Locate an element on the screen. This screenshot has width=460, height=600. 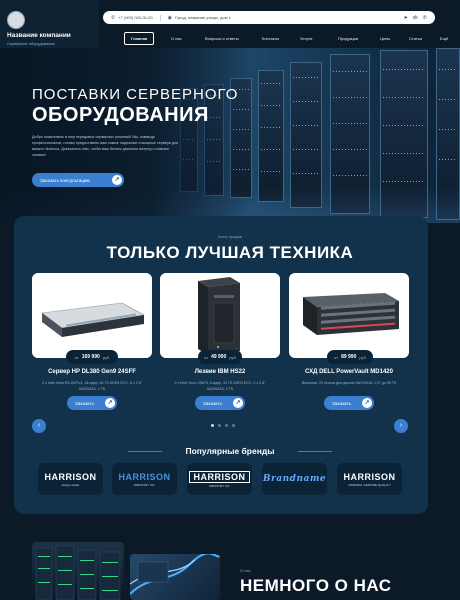
phone-number: +7 (000) 000-00-00 is located at coordinates (135, 17).